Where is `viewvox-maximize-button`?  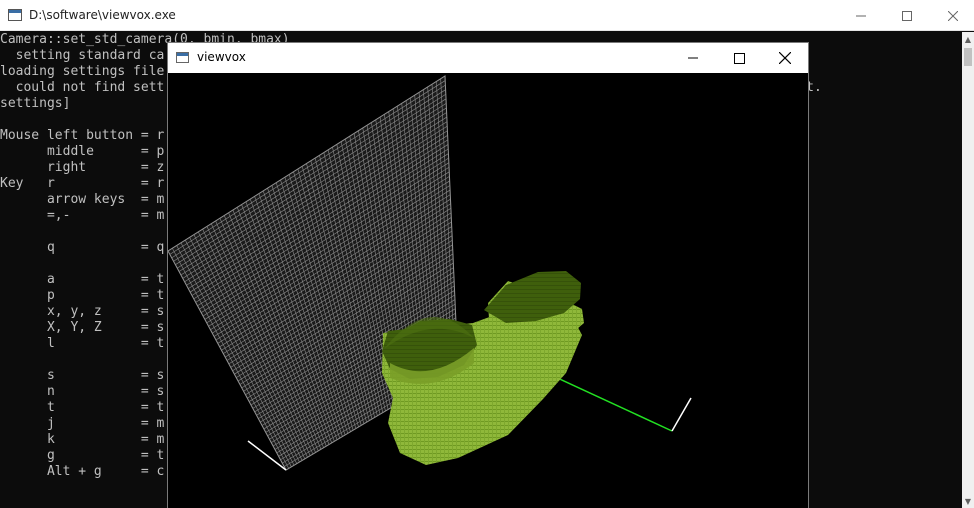
viewvox-maximize-button is located at coordinates (739, 58).